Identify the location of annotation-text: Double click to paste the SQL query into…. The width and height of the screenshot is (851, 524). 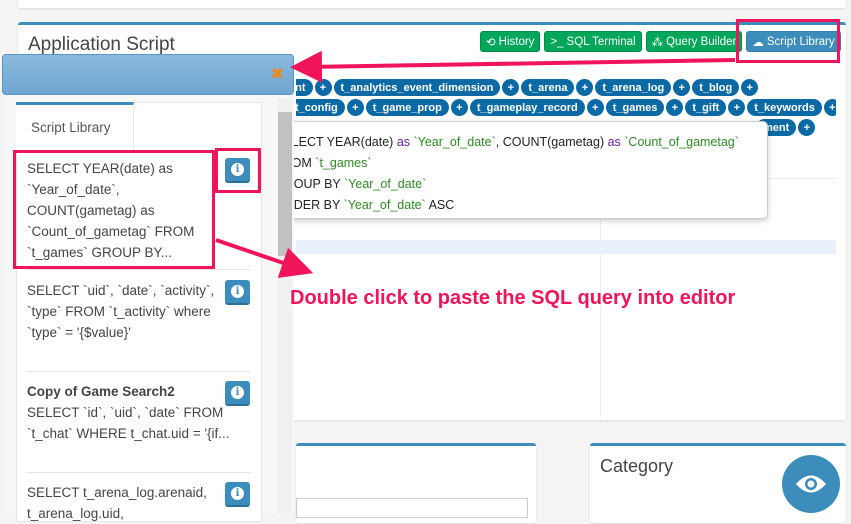
(513, 298).